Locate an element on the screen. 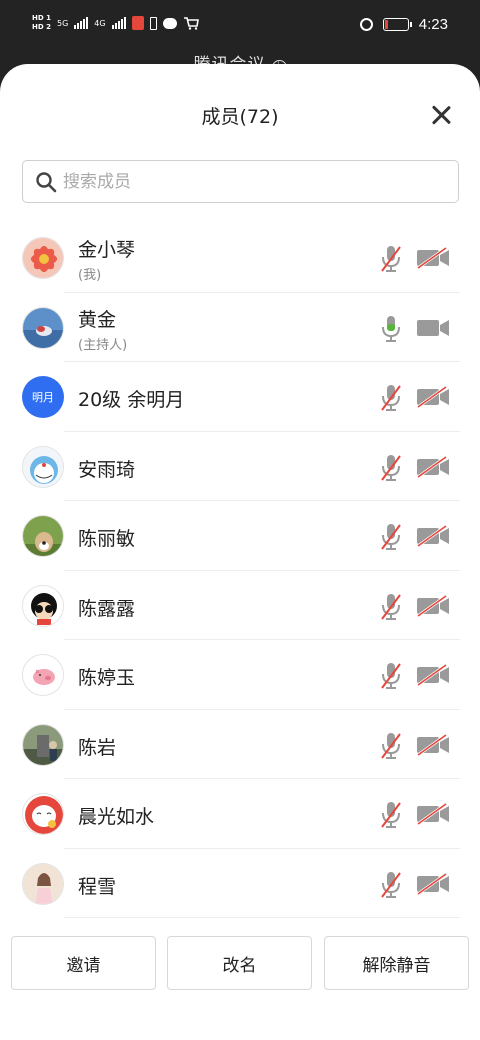 The image size is (480, 1040). search-box is located at coordinates (240, 181).